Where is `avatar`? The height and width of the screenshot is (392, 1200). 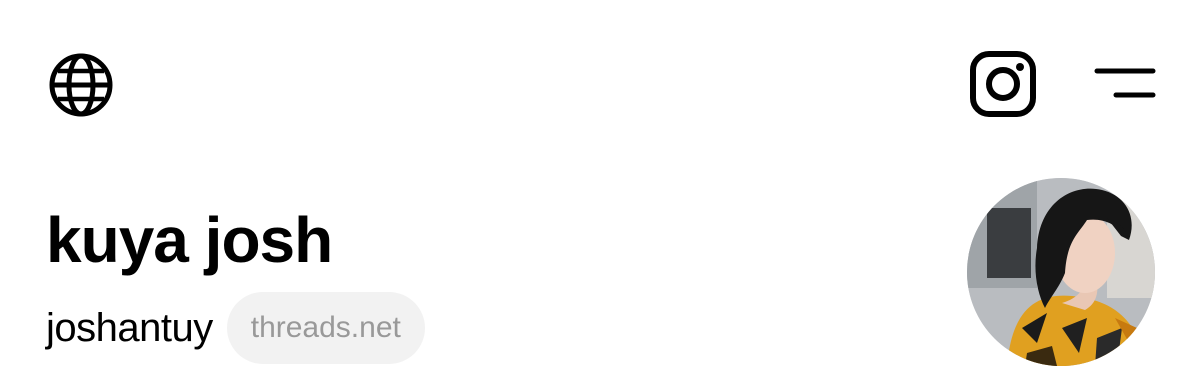
avatar is located at coordinates (1061, 272).